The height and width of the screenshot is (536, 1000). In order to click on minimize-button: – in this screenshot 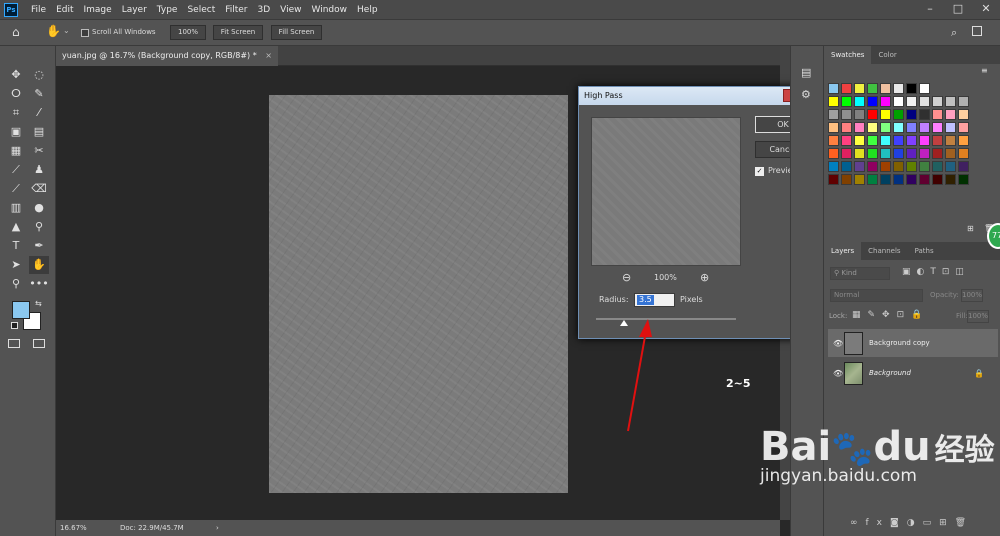, I will do `click(930, 10)`.